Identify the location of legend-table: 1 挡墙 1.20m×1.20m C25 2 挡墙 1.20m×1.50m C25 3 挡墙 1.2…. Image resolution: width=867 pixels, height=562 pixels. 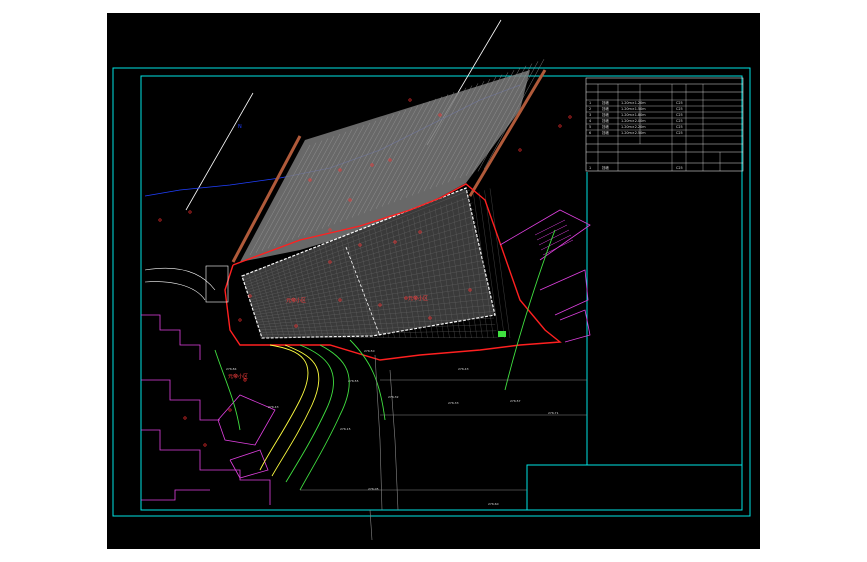
(664, 124).